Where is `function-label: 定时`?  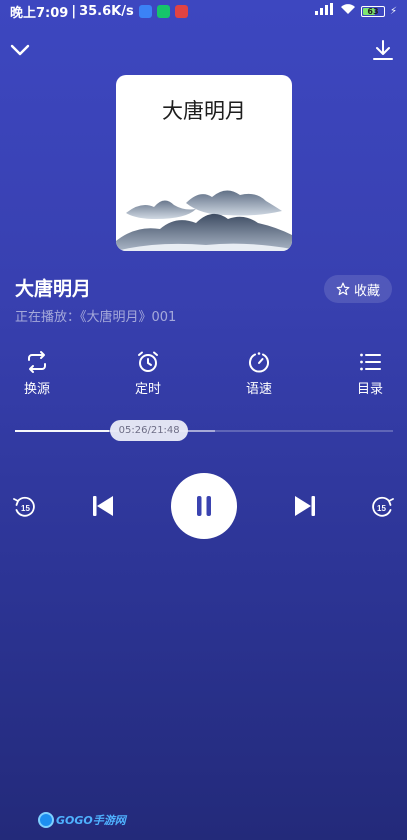 function-label: 定时 is located at coordinates (147, 389).